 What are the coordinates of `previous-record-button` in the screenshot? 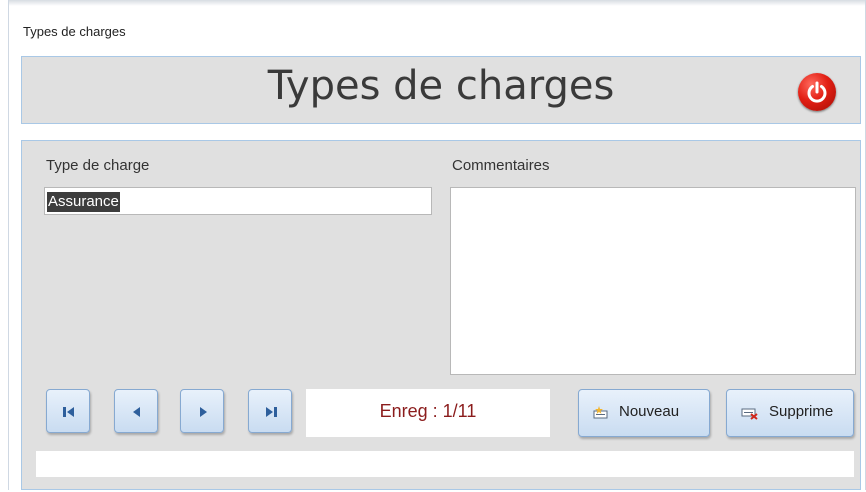 It's located at (136, 411).